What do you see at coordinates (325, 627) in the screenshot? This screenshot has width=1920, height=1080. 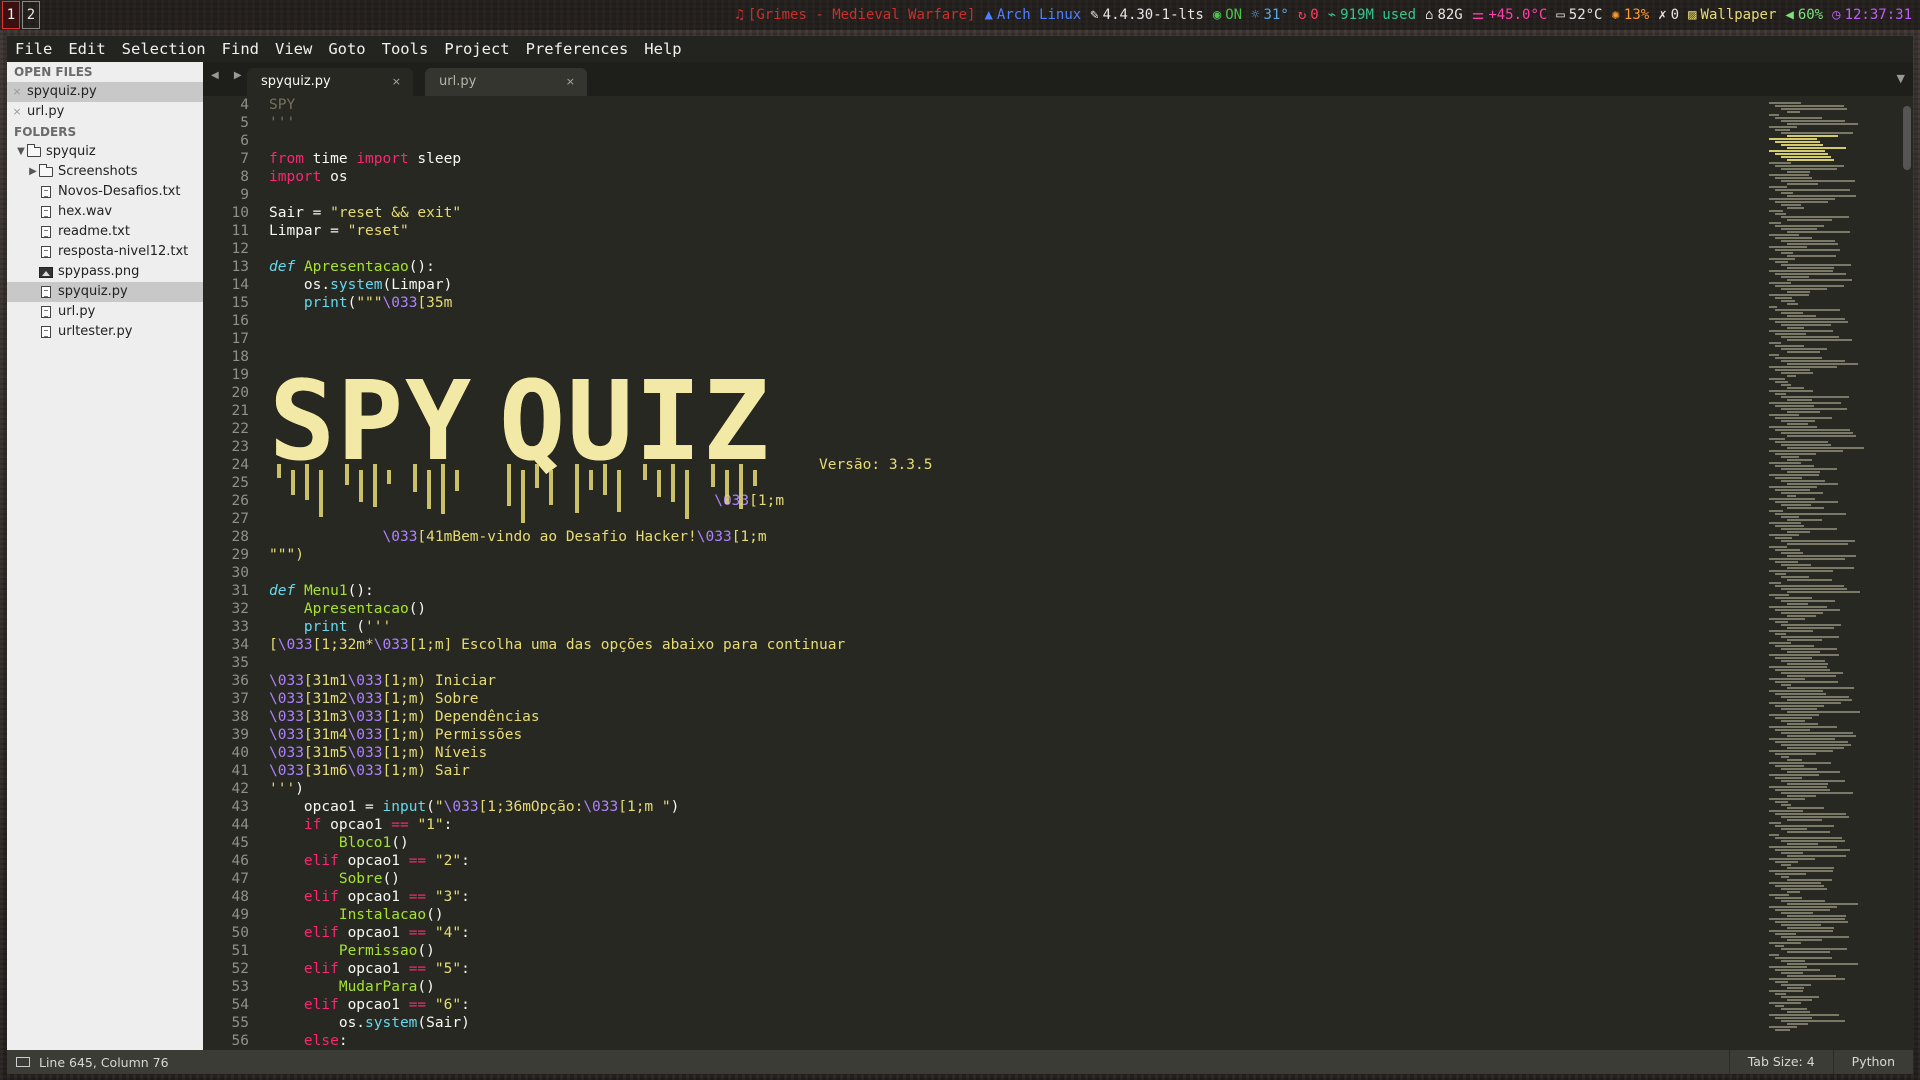 I see `code-token: print` at bounding box center [325, 627].